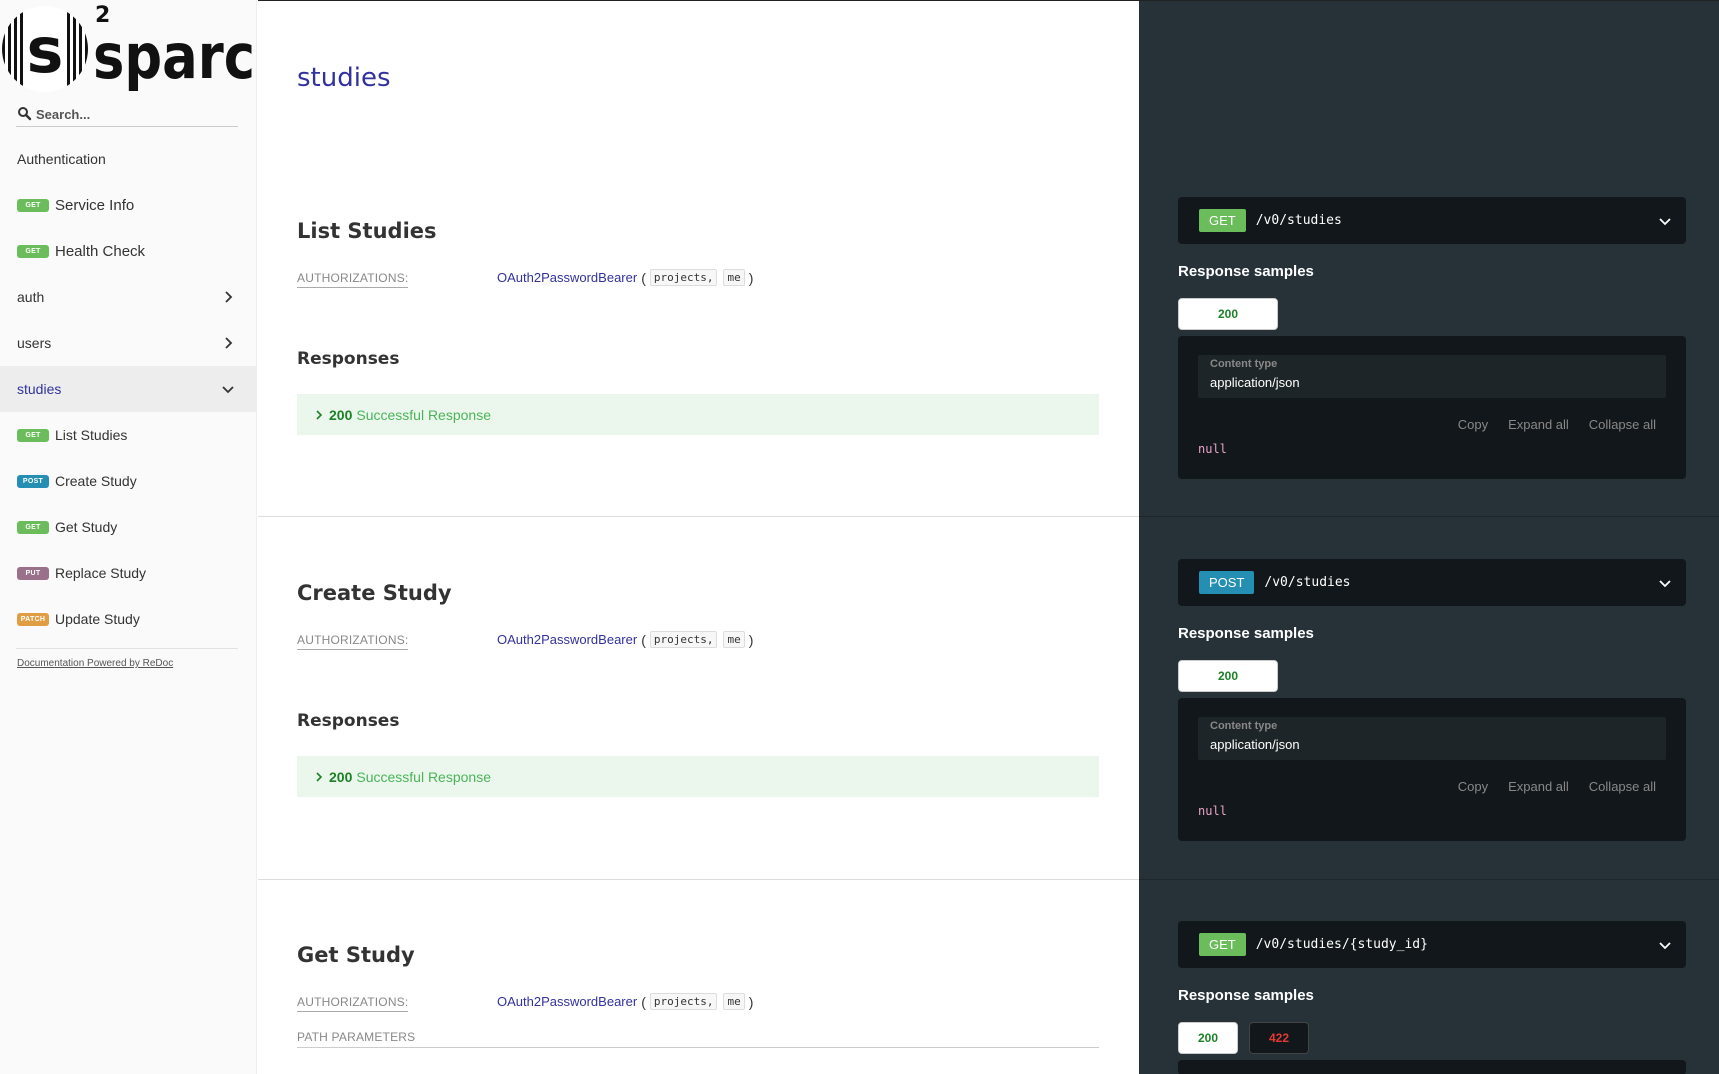 This screenshot has width=1719, height=1074. I want to click on sidebar-item-auth: auth, so click(128, 297).